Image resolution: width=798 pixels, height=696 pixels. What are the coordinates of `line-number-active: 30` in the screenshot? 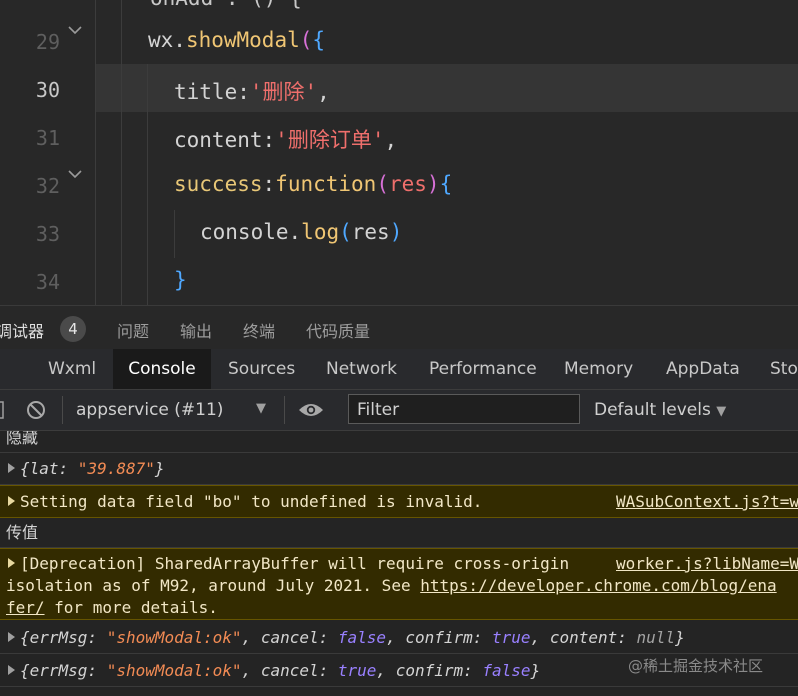 It's located at (30, 90).